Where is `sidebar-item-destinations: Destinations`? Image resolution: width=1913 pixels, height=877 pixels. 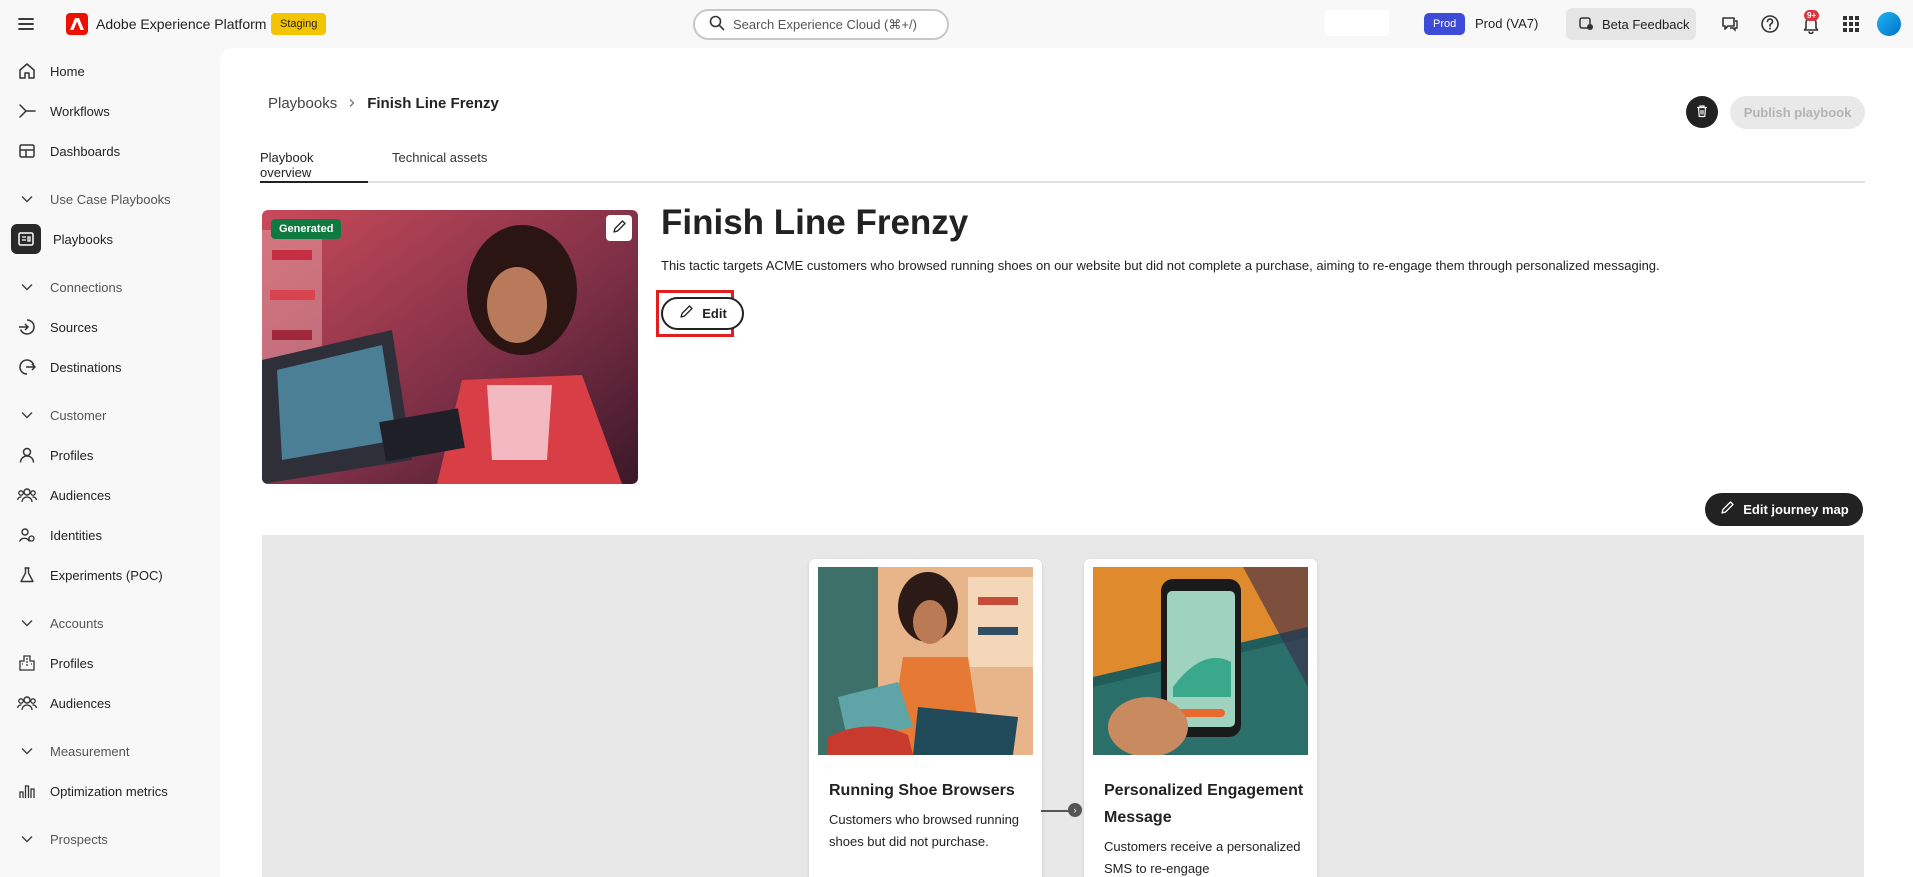
sidebar-item-destinations: Destinations is located at coordinates (108, 367).